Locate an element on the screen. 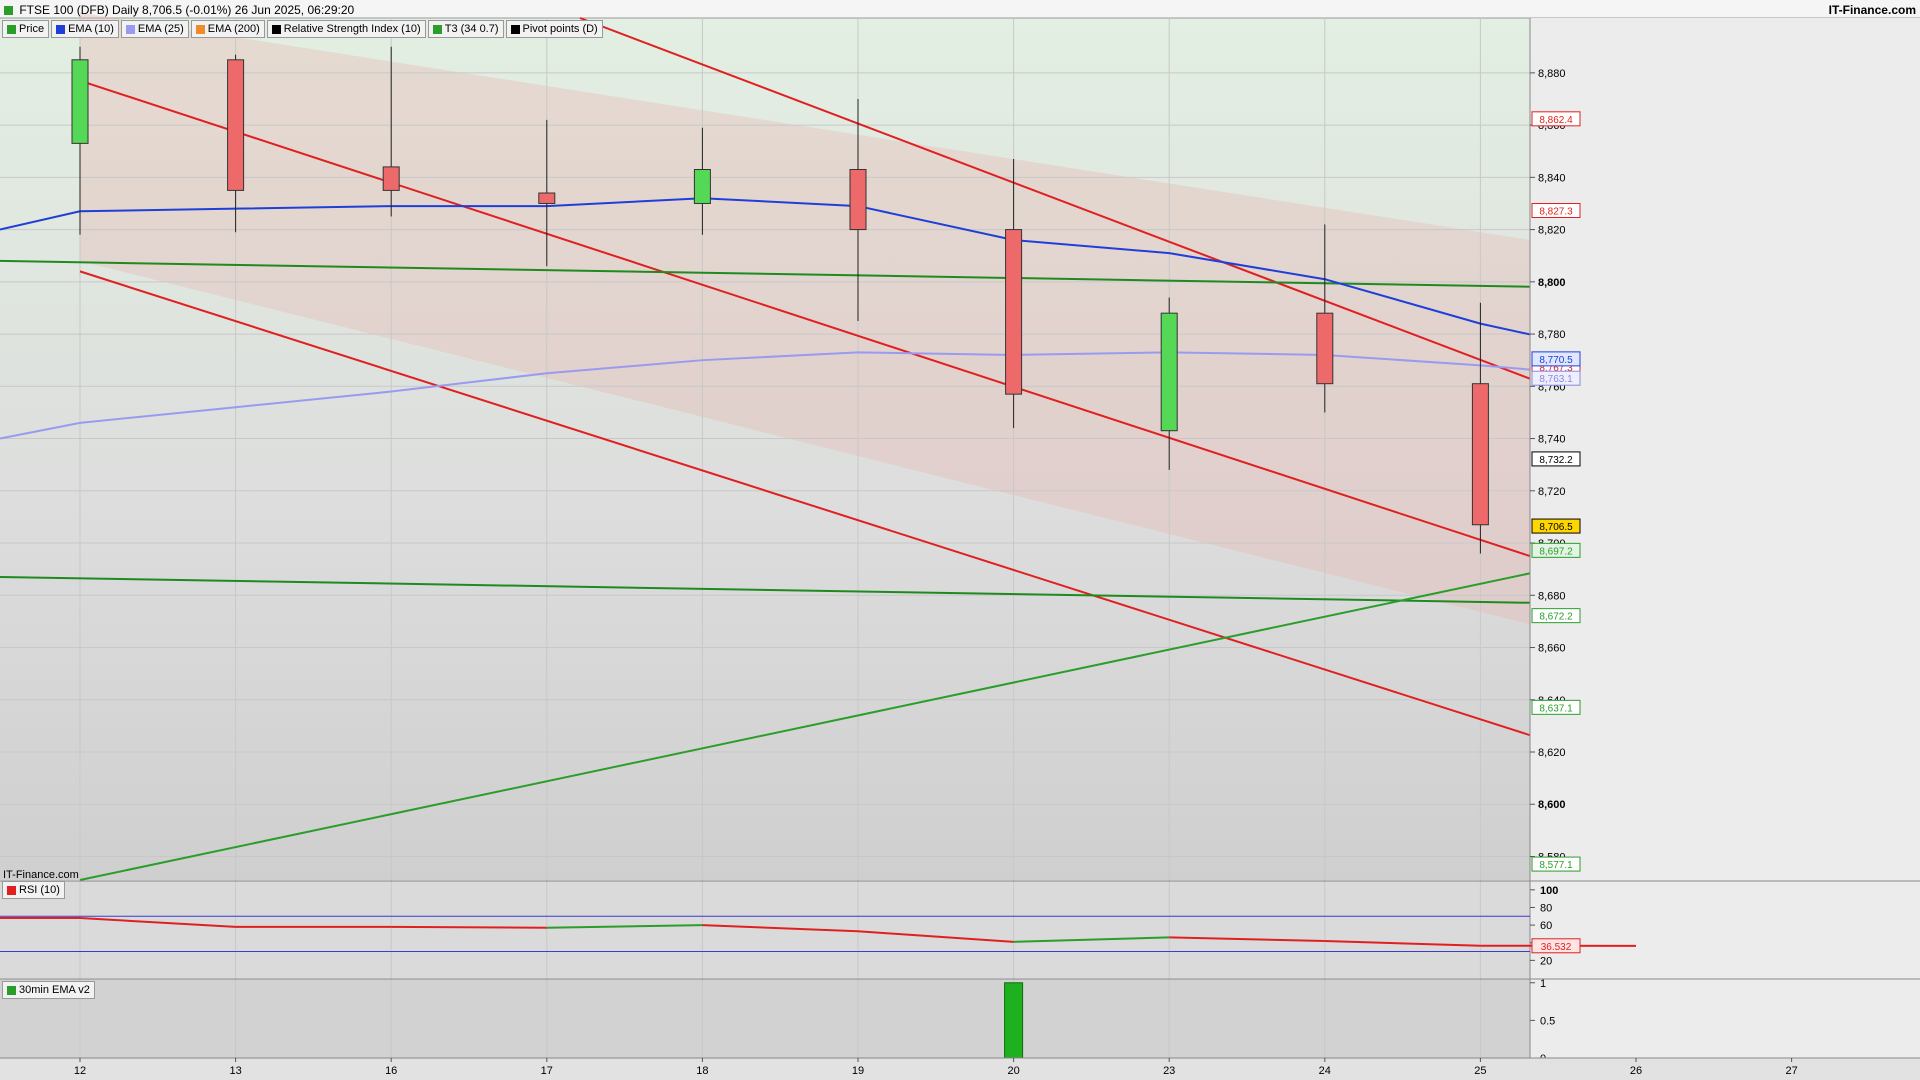 The height and width of the screenshot is (1080, 1920). legend-pivots: Pivot points (D) is located at coordinates (554, 29).